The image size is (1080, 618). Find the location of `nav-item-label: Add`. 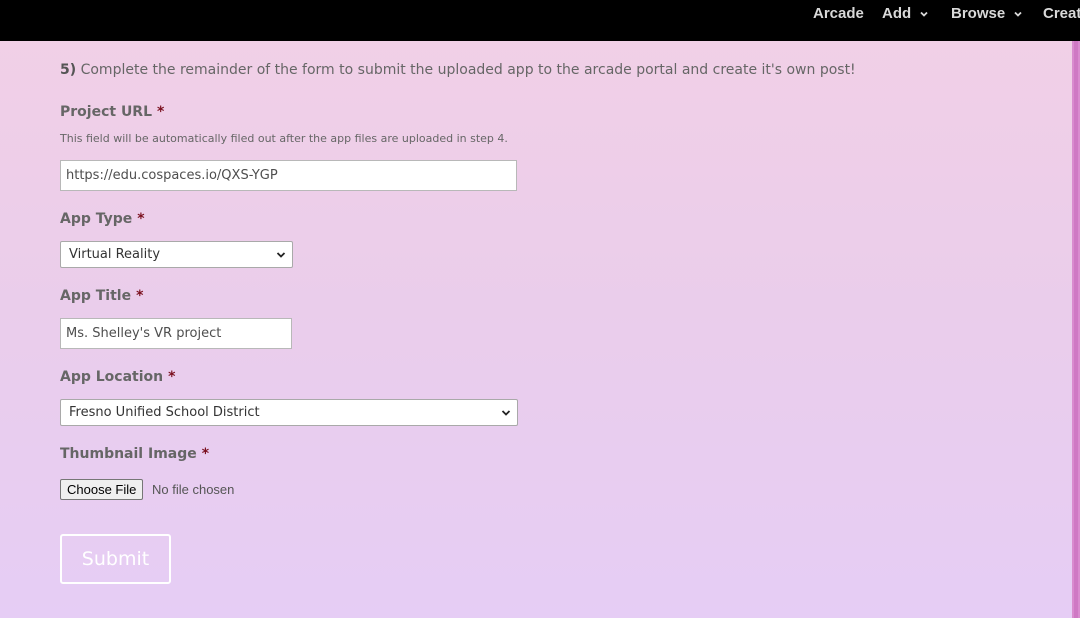

nav-item-label: Add is located at coordinates (897, 13).